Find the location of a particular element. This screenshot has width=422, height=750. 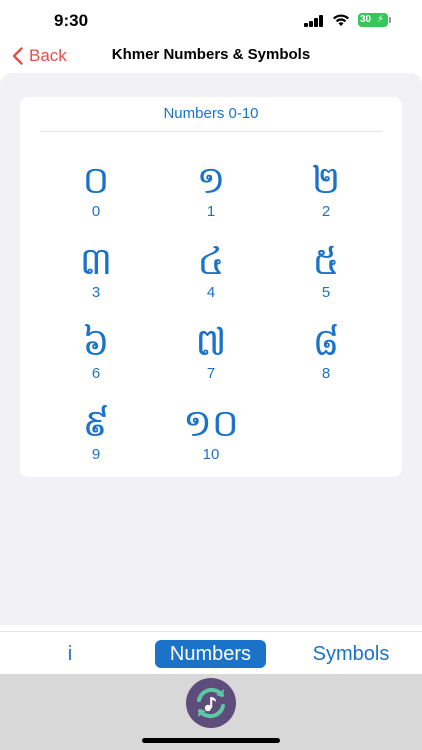

number-cell-1: ១ 1 is located at coordinates (211, 190).